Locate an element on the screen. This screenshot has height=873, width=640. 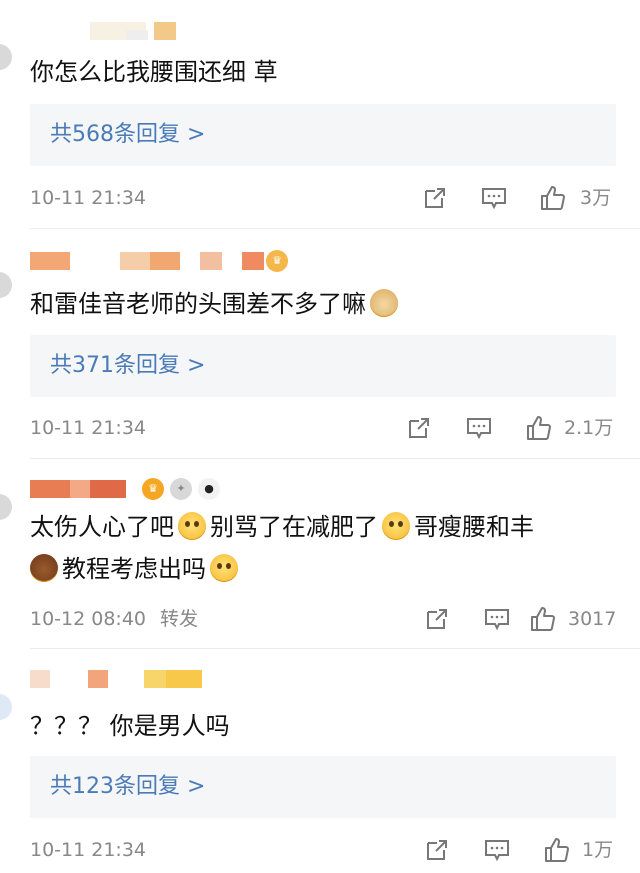
shocked-face-emoji-icon is located at coordinates (224, 568).